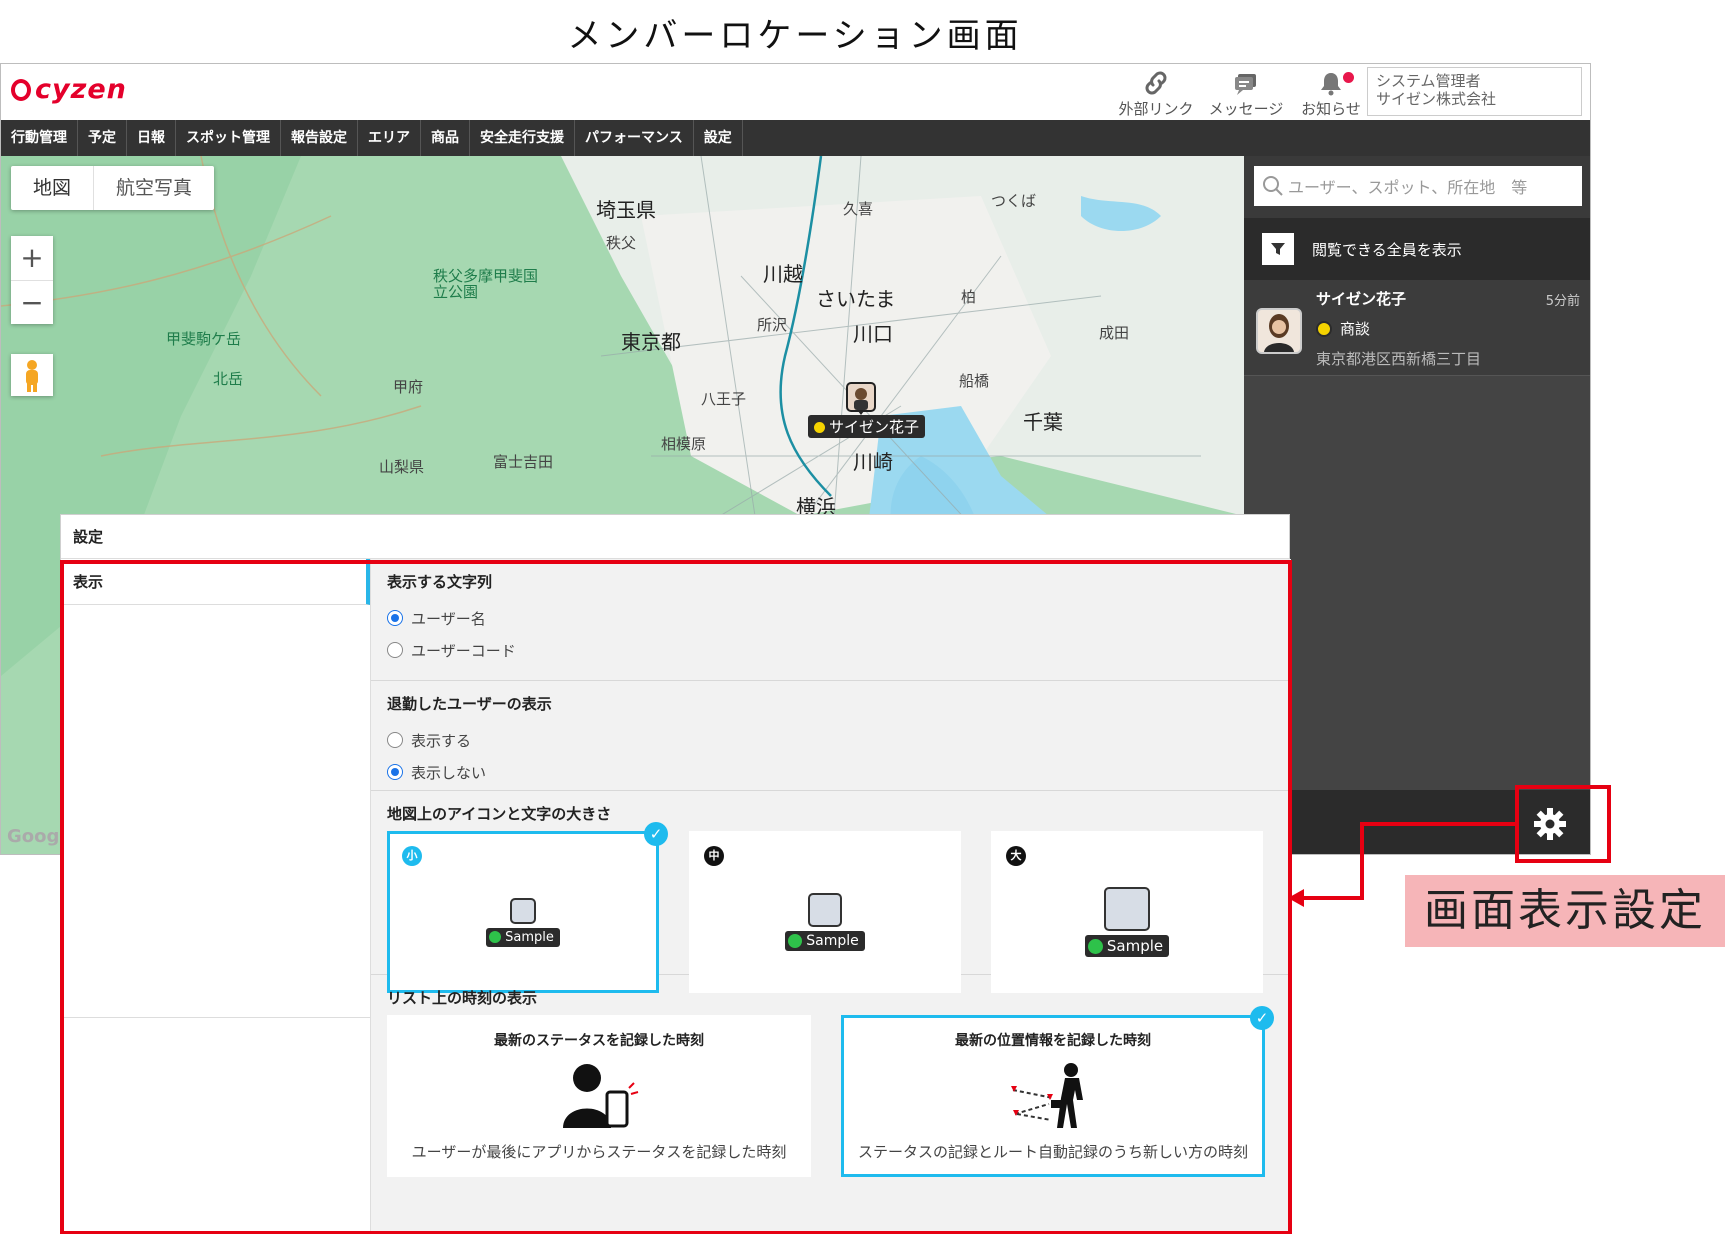 The width and height of the screenshot is (1730, 1234). I want to click on member-status-label: 商談, so click(1355, 329).